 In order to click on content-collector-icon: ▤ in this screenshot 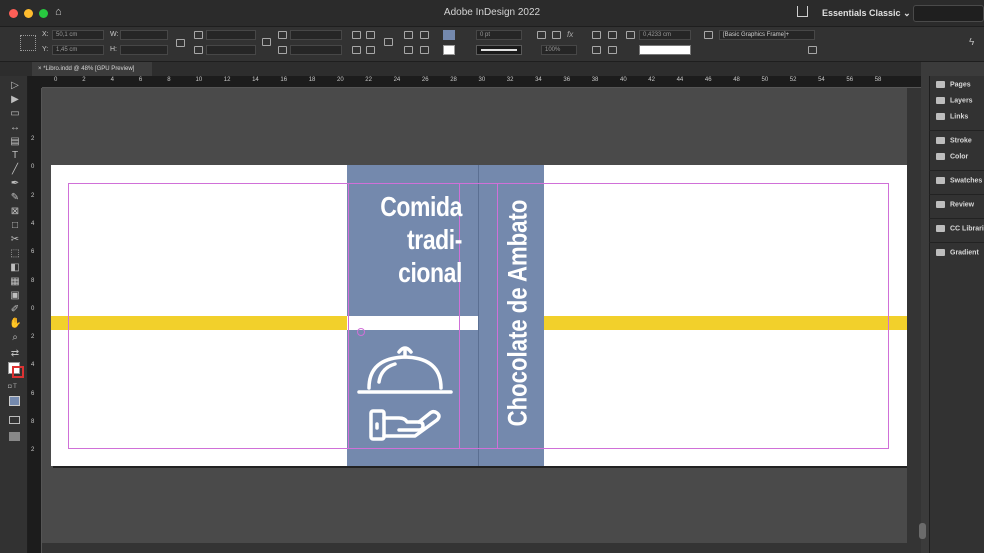, I will do `click(15, 141)`.